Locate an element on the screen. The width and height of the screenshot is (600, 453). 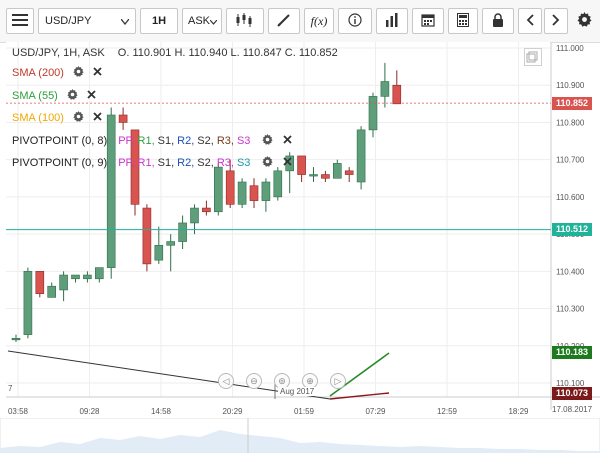
indicator-label: SMA (100) is located at coordinates (38, 117).